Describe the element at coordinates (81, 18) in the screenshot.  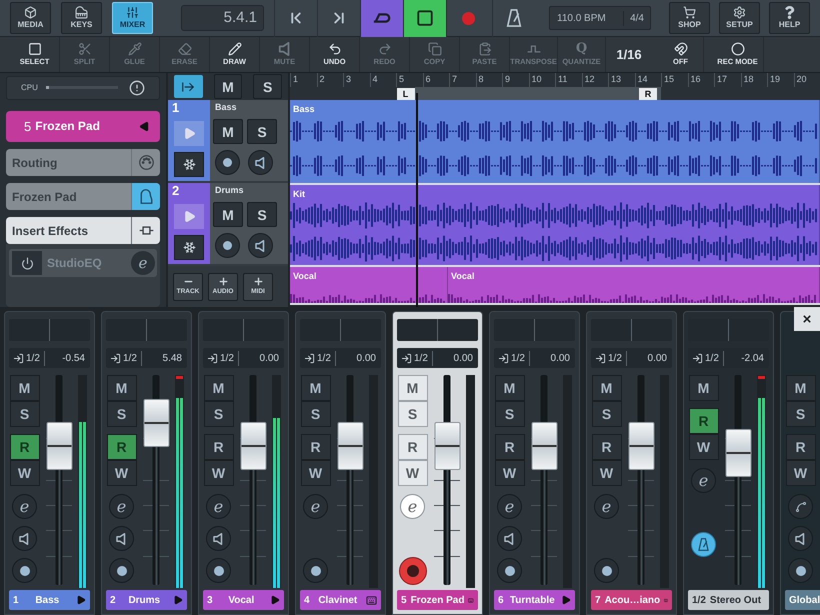
I see `view-button: KEYS` at that location.